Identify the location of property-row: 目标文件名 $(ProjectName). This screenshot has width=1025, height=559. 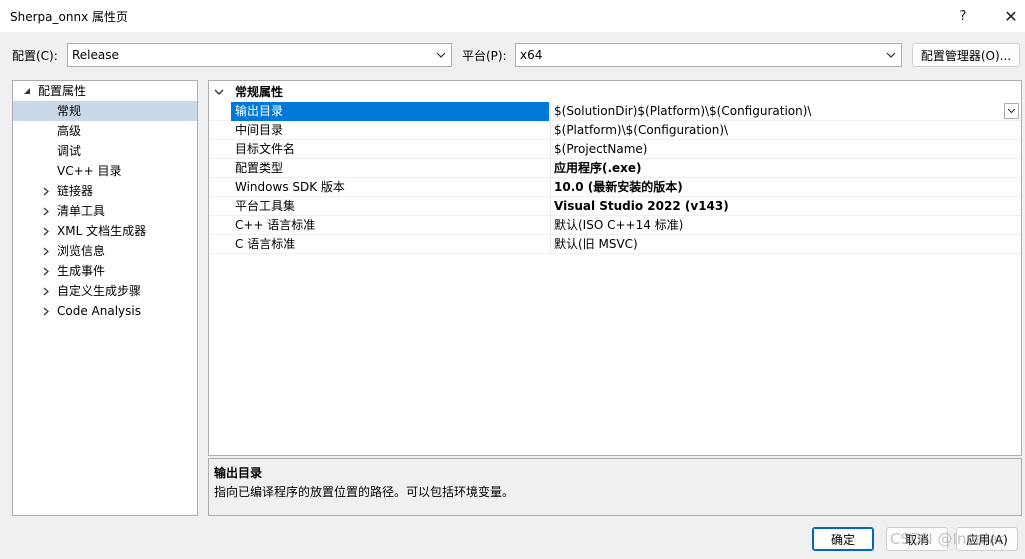
(615, 149).